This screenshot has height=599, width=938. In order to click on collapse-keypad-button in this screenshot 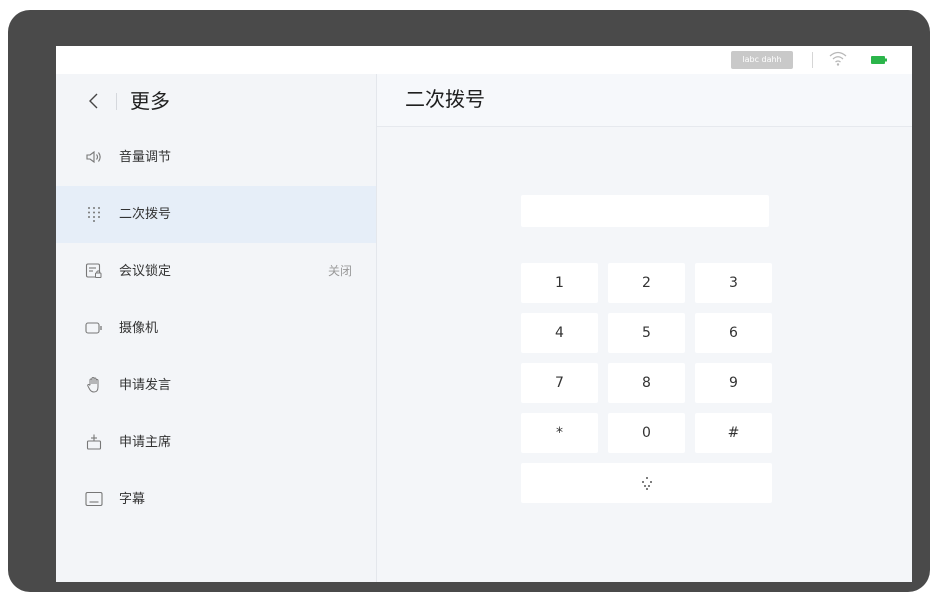, I will do `click(646, 483)`.